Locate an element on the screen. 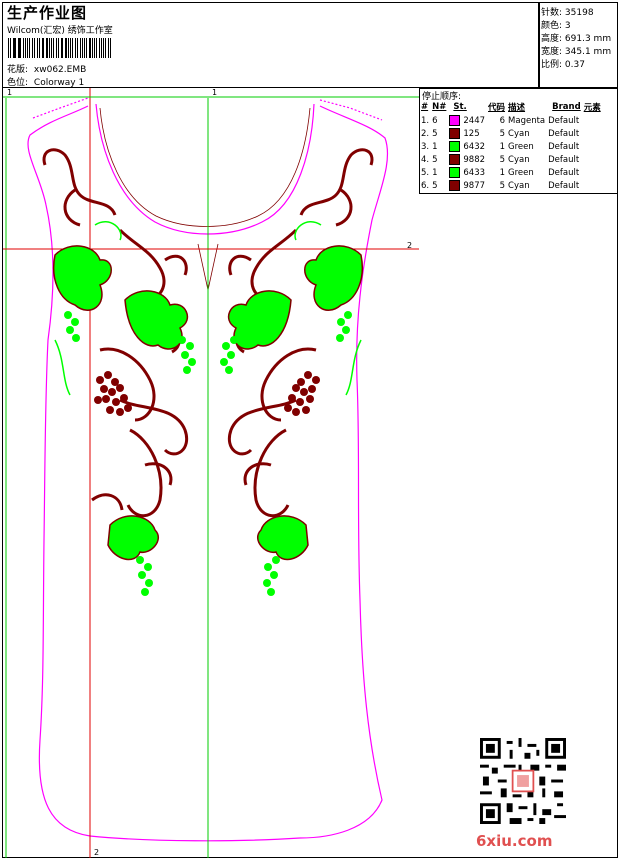  qr-code is located at coordinates (523, 781).